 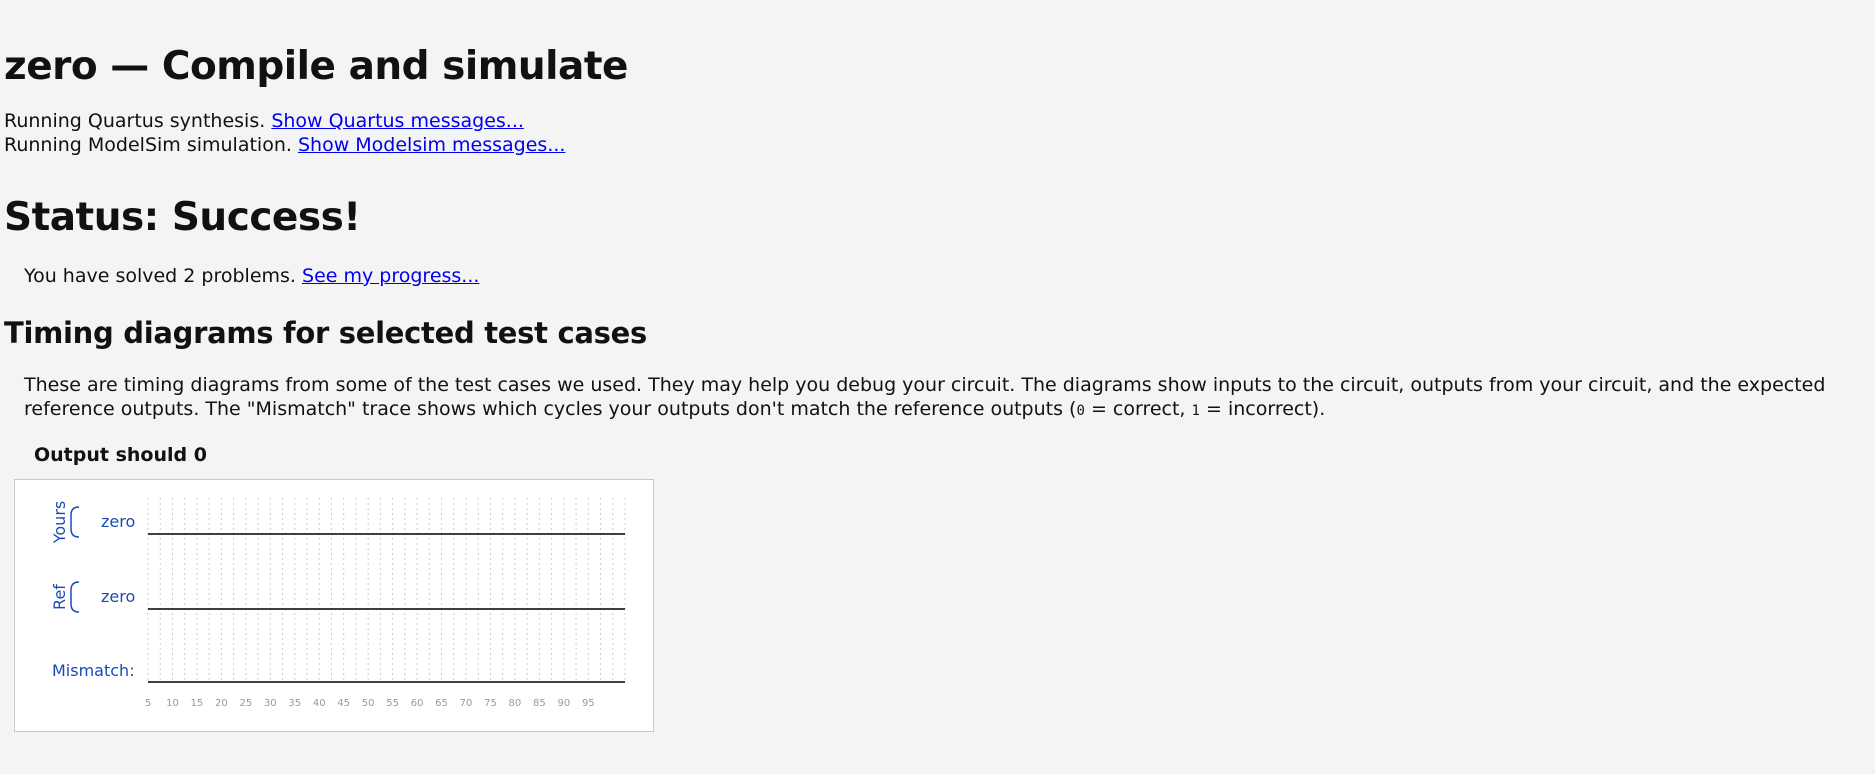 I want to click on tick-label-90: 90, so click(x=563, y=703).